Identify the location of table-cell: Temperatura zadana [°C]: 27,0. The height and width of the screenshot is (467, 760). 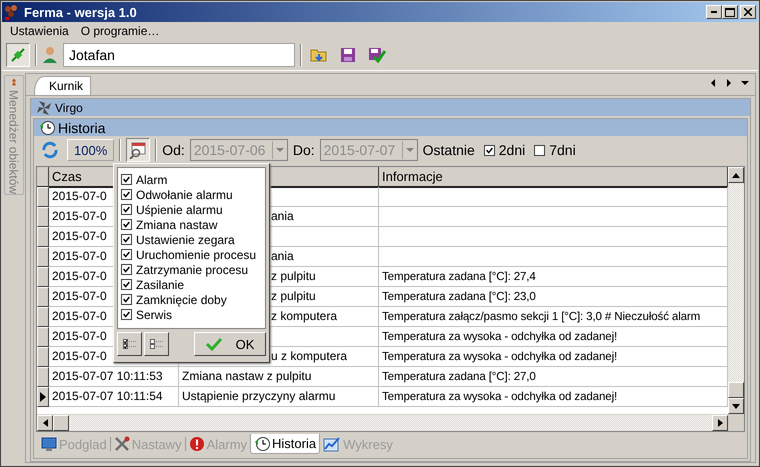
(553, 377).